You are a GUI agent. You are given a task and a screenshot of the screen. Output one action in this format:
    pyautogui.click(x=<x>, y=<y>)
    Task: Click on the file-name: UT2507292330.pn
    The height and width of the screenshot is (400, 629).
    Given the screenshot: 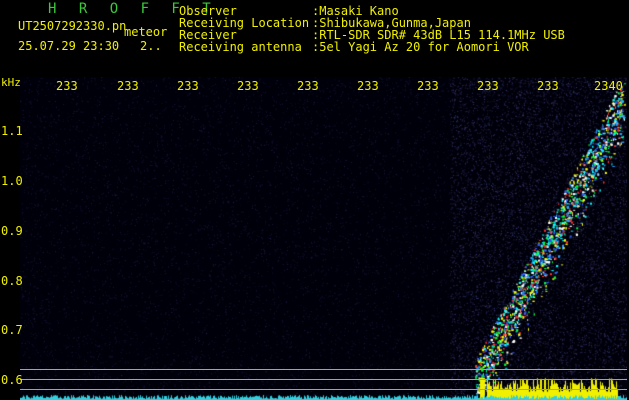 What is the action you would take?
    pyautogui.click(x=72, y=26)
    